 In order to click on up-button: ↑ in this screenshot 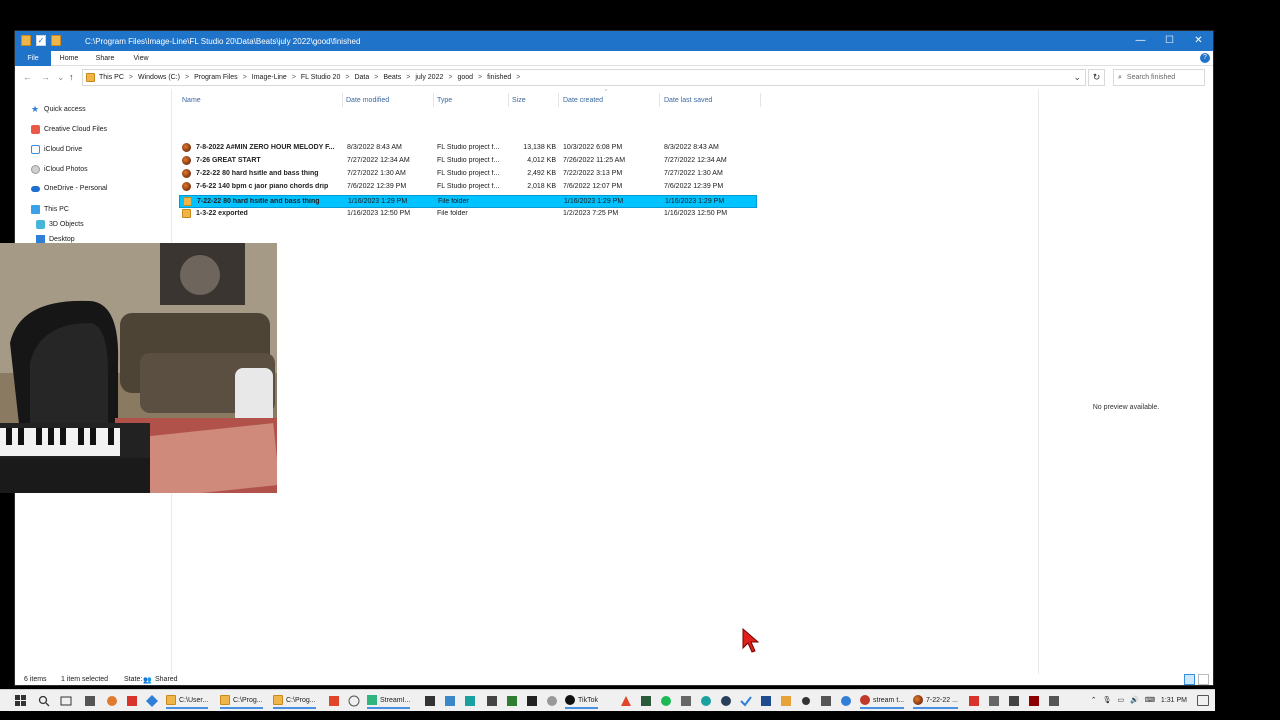, I will do `click(71, 77)`.